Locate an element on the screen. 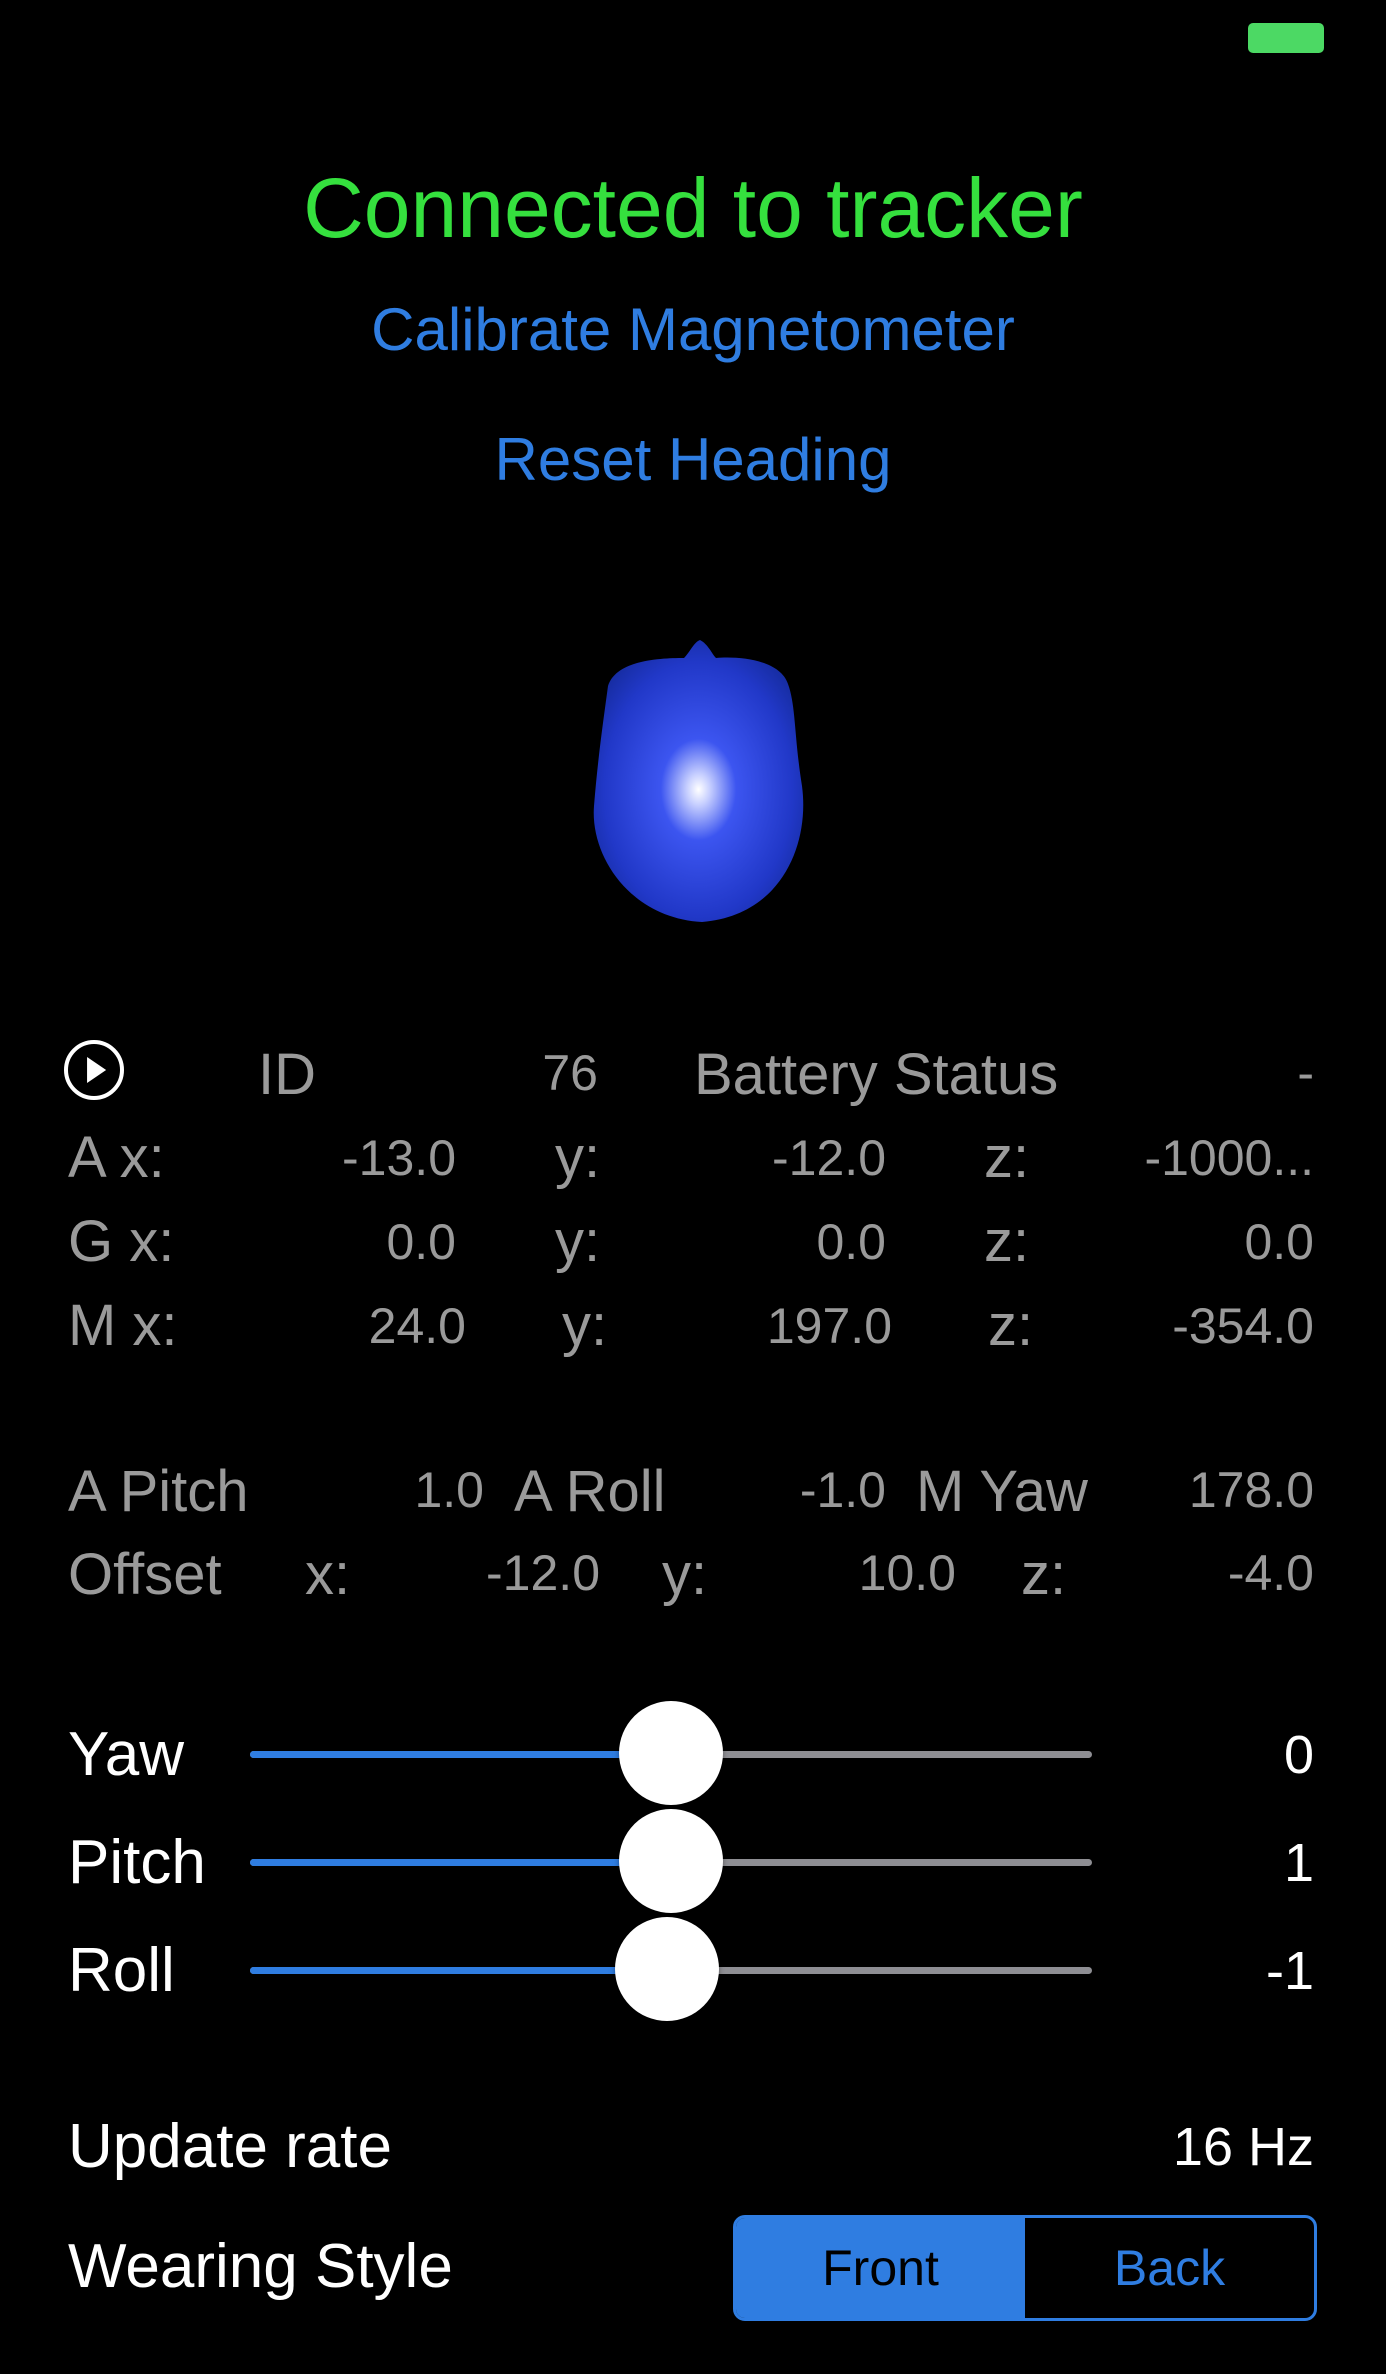 This screenshot has width=1386, height=2374. roll-slider-fill is located at coordinates (458, 1970).